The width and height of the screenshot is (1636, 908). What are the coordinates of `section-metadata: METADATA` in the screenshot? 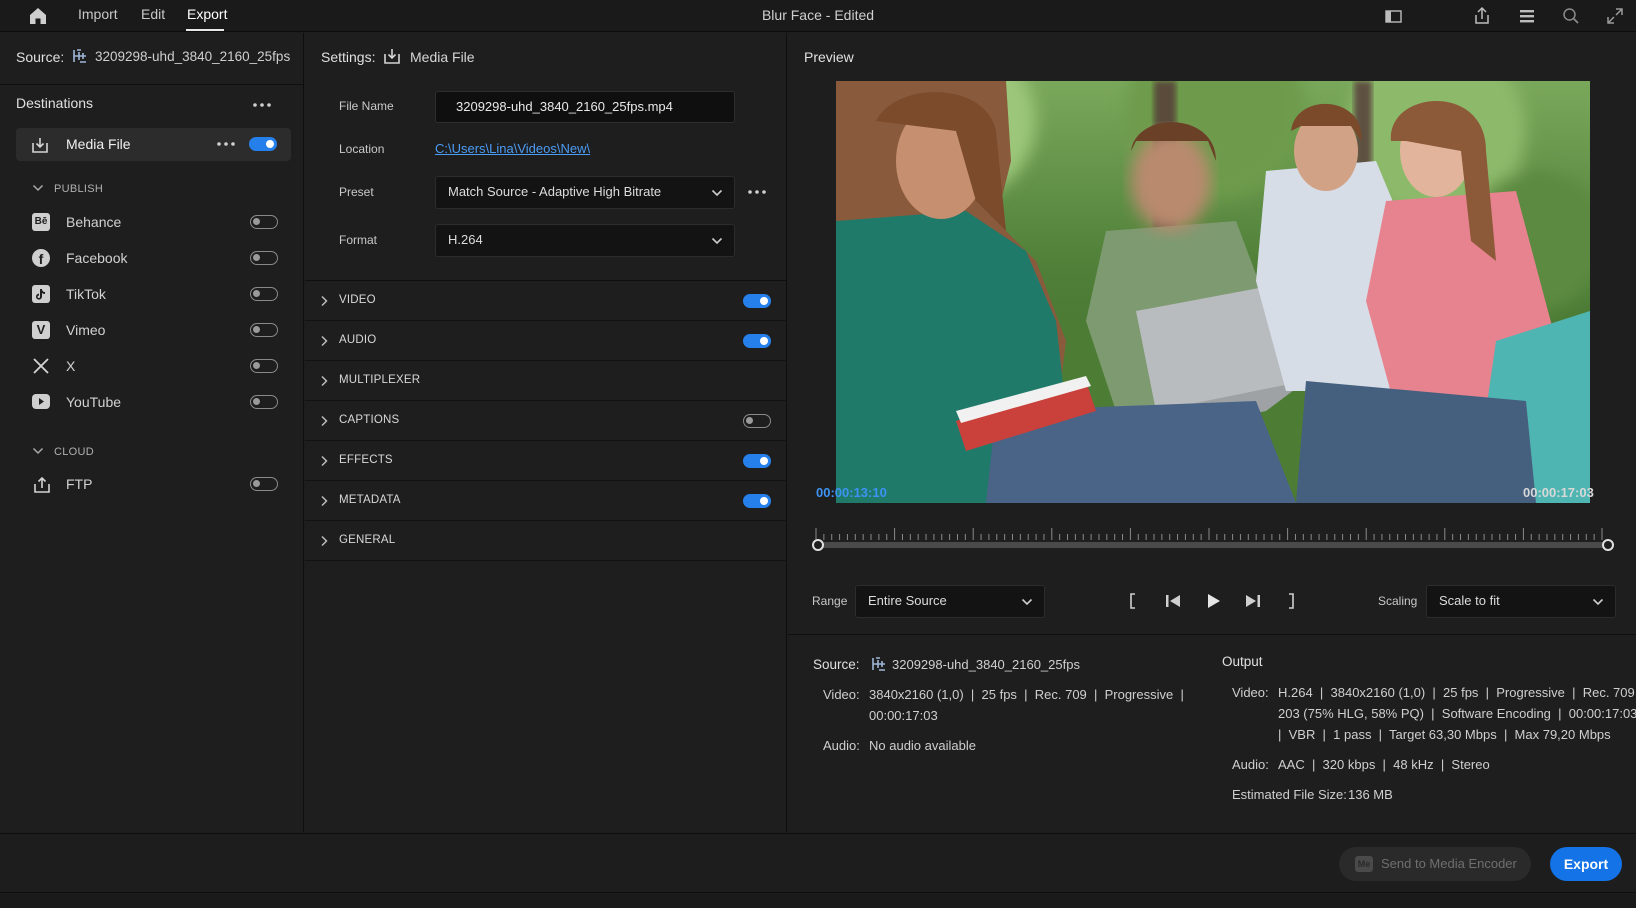 It's located at (546, 501).